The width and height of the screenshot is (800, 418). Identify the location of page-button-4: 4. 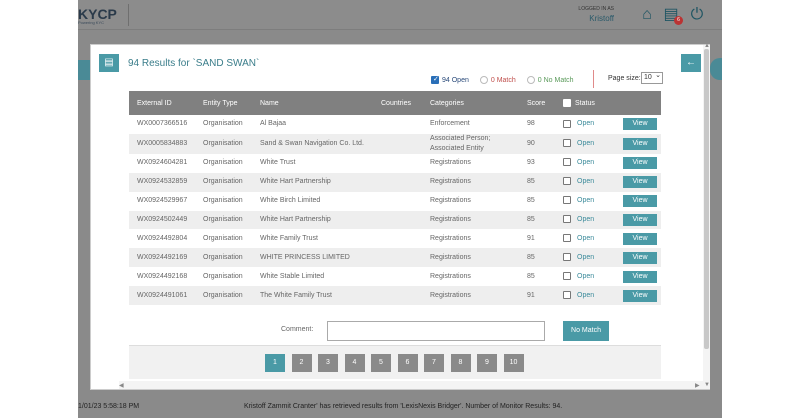
(354, 363).